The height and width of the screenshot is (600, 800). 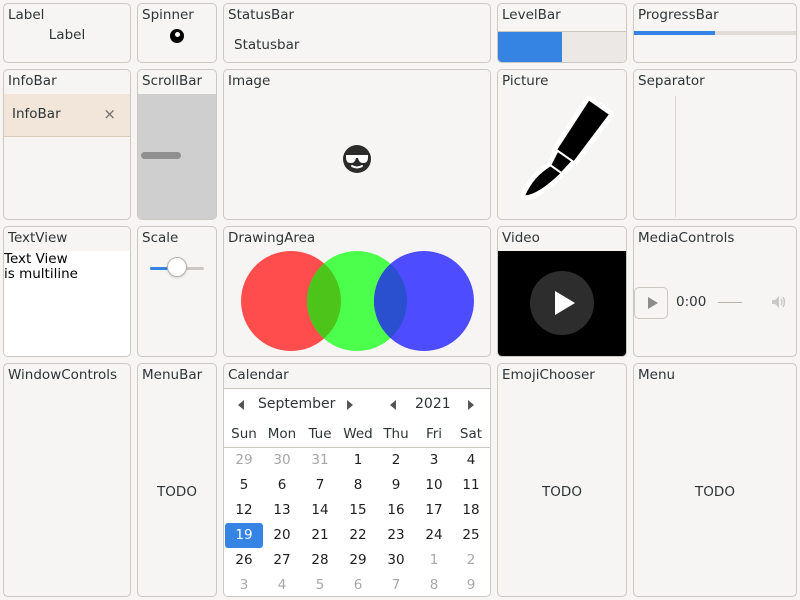 I want to click on text-view-line: Text View, so click(x=36, y=259).